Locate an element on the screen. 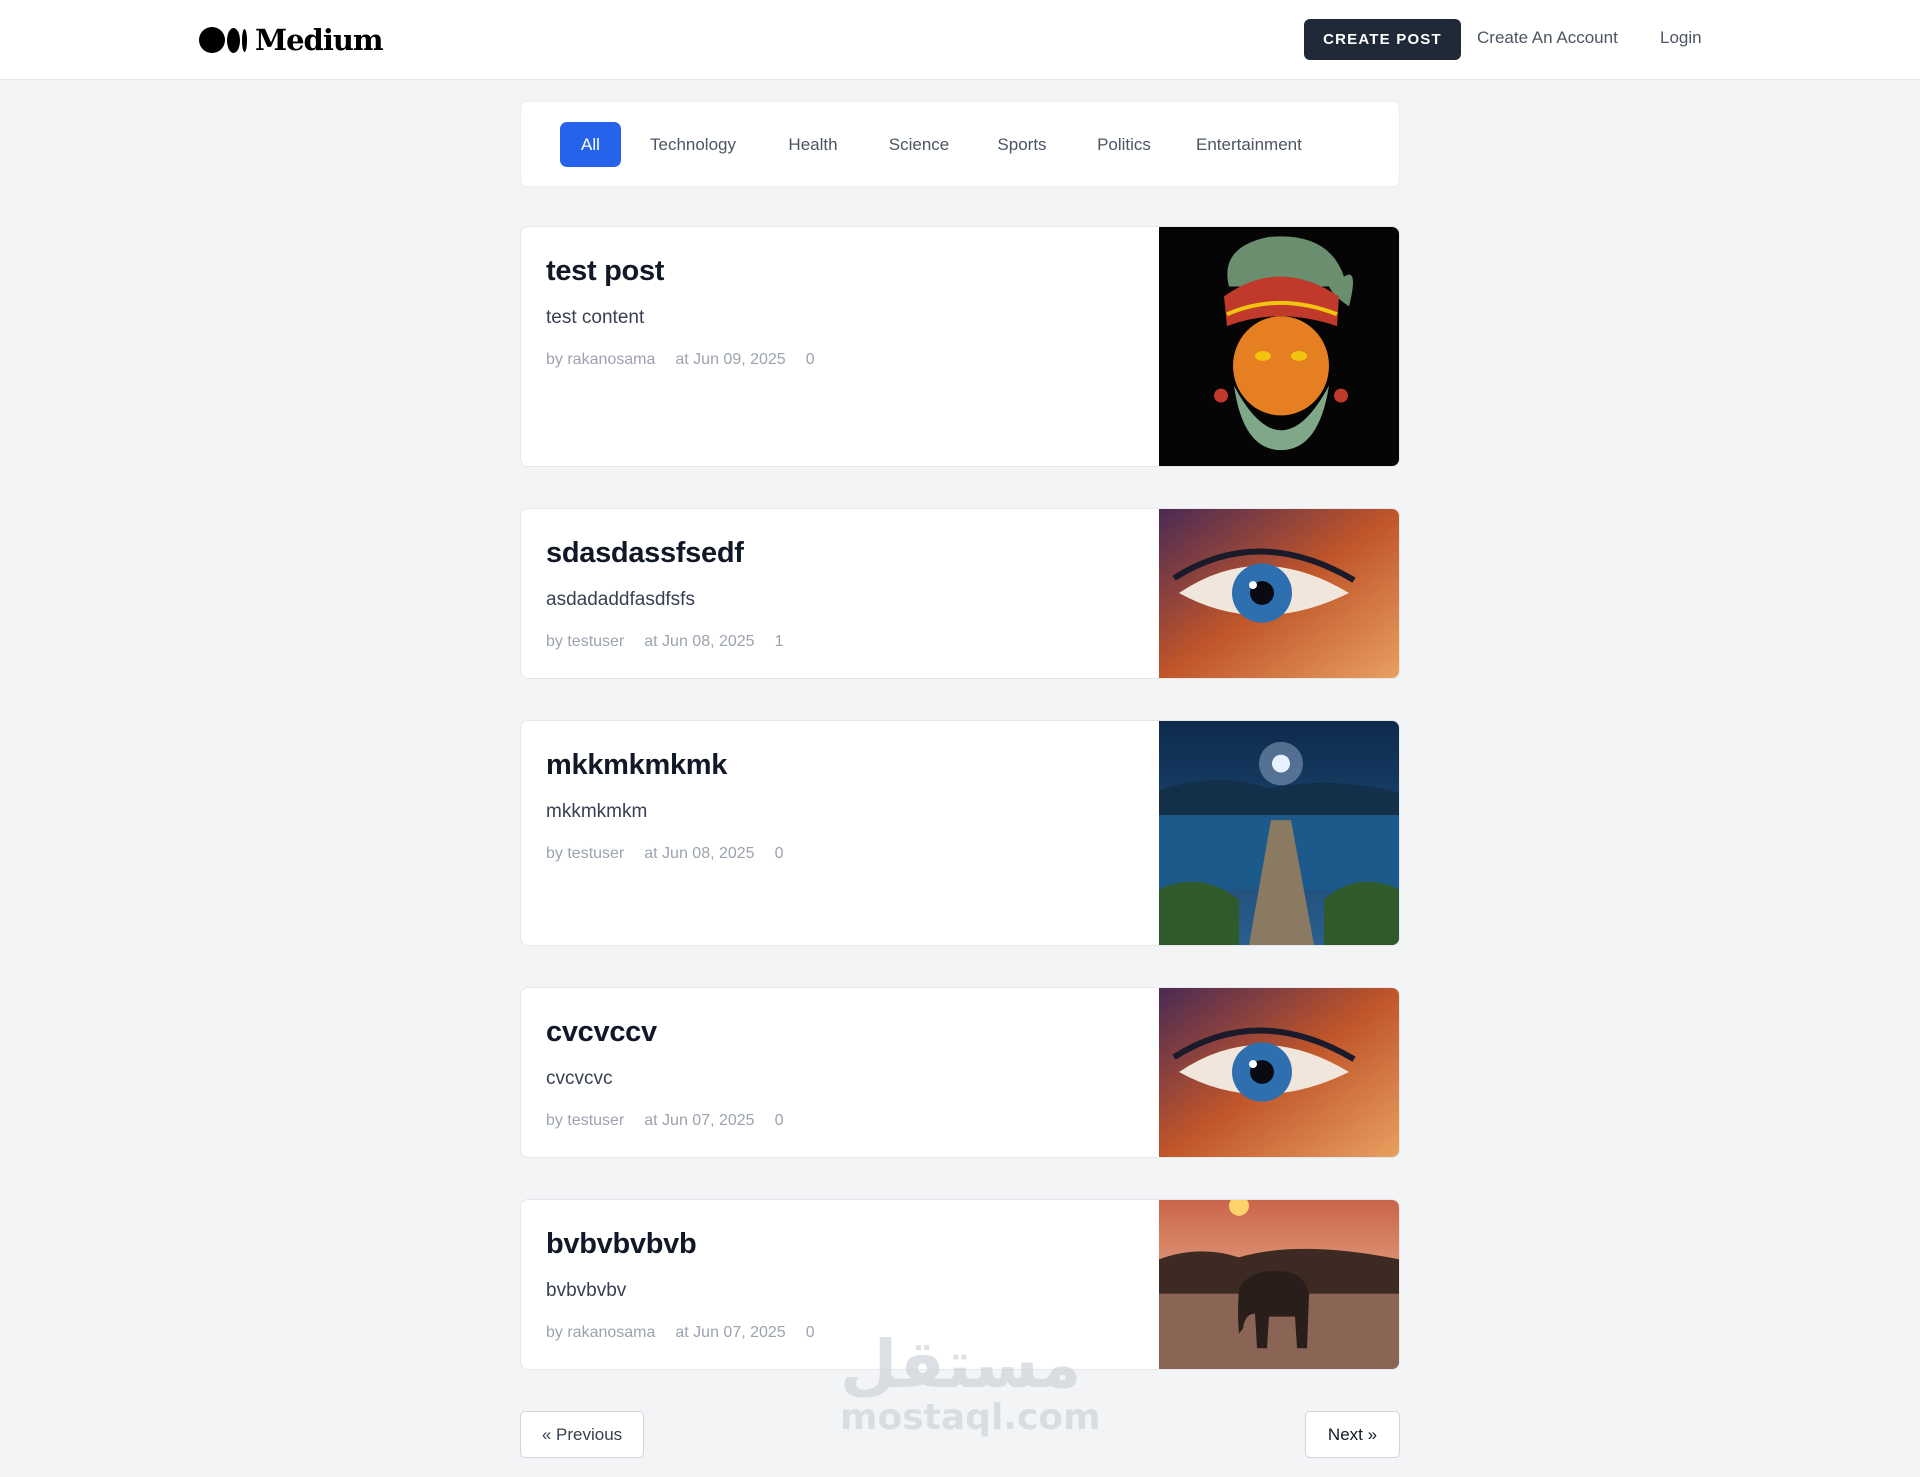  tab-sports: Sports is located at coordinates (1022, 144).